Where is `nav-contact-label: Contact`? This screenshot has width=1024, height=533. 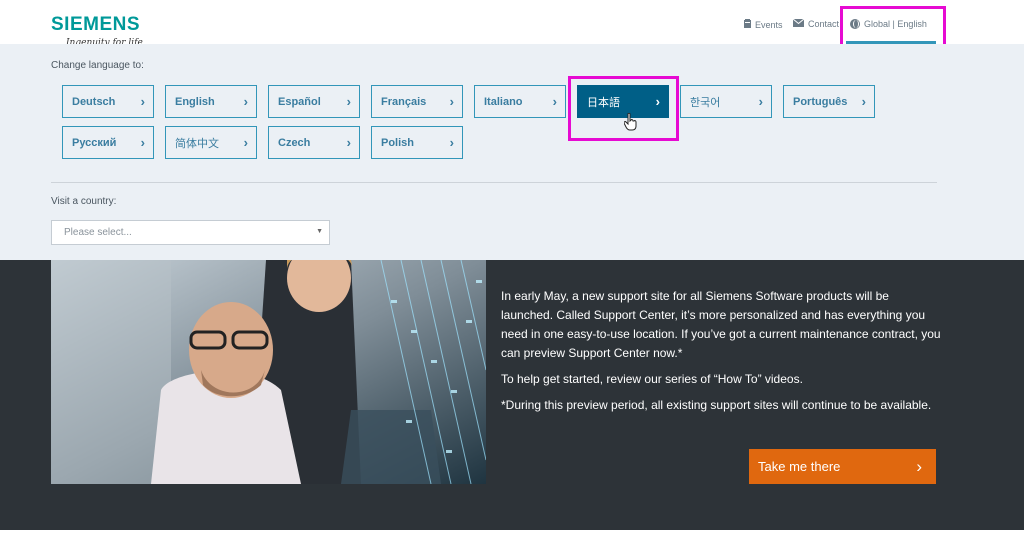
nav-contact-label: Contact is located at coordinates (824, 24).